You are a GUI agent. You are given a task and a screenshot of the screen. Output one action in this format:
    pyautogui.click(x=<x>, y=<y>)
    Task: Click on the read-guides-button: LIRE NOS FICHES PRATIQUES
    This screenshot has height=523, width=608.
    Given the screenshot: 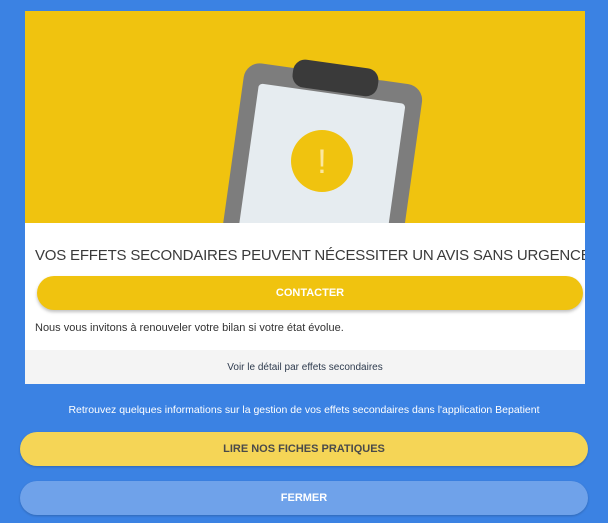 What is the action you would take?
    pyautogui.click(x=304, y=449)
    